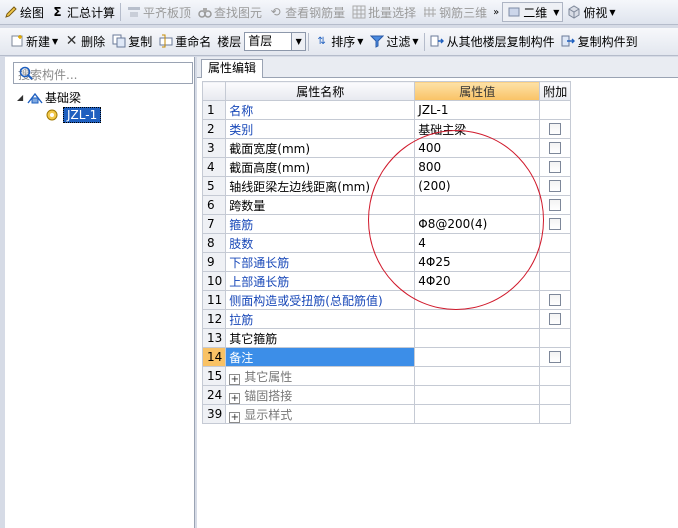 Image resolution: width=678 pixels, height=528 pixels. Describe the element at coordinates (229, 12) in the screenshot. I see `find-element-button: 查找图元` at that location.